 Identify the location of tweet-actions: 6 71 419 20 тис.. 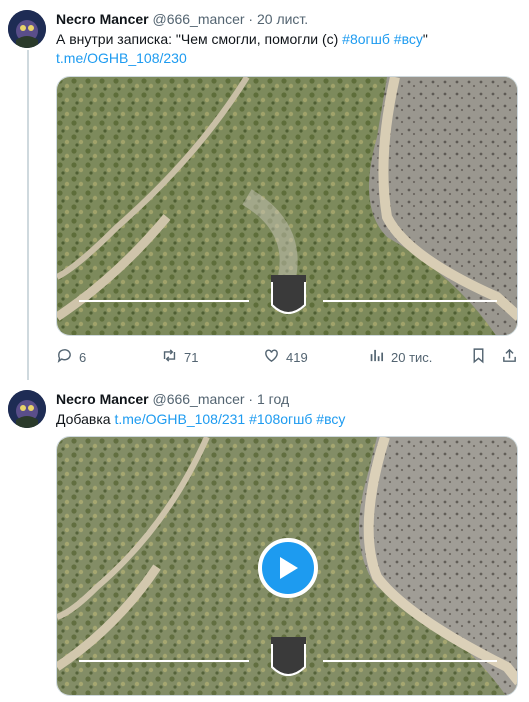
(287, 357).